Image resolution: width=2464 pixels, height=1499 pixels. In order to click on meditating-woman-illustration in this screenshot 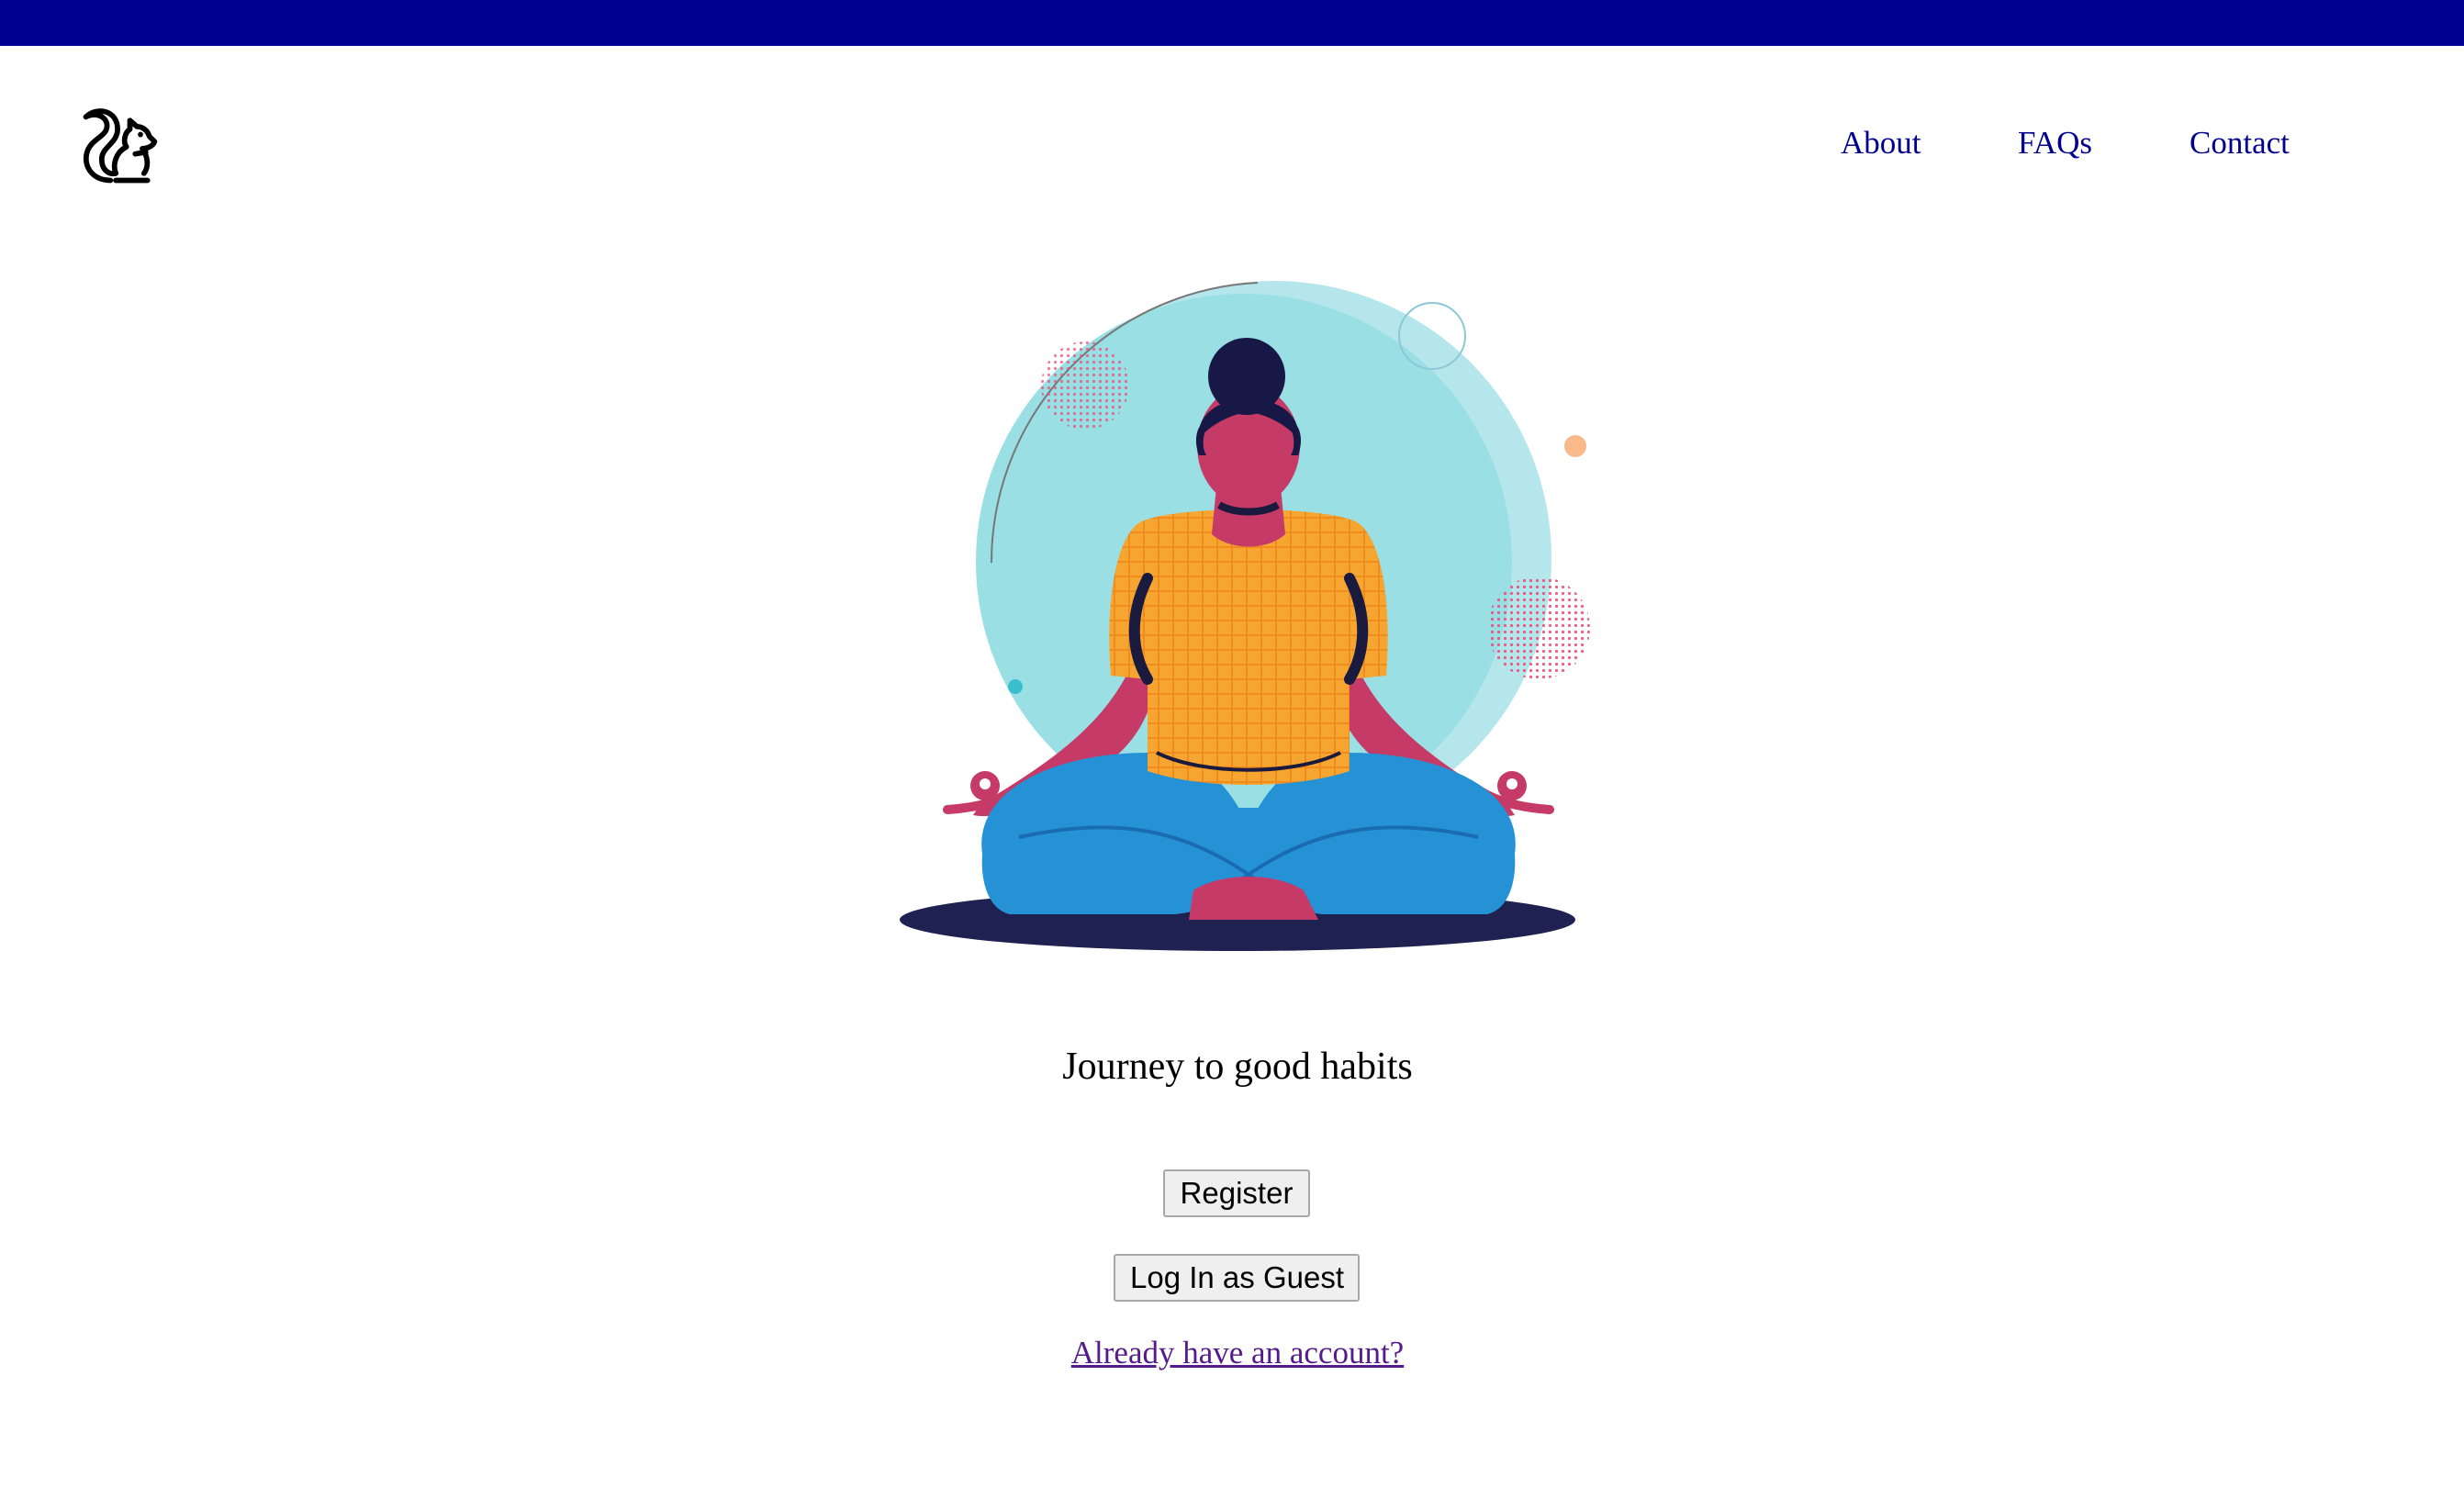, I will do `click(1245, 616)`.